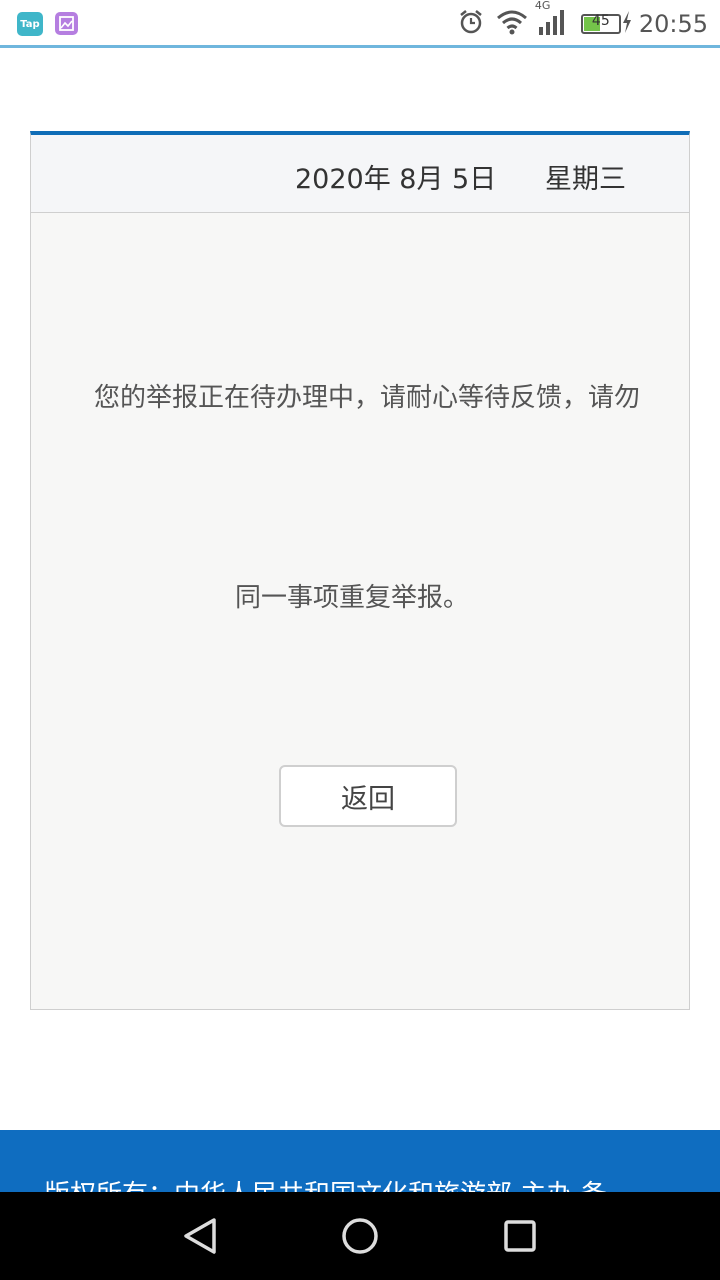 Image resolution: width=720 pixels, height=1280 pixels. I want to click on network-type-label: 4G, so click(542, 6).